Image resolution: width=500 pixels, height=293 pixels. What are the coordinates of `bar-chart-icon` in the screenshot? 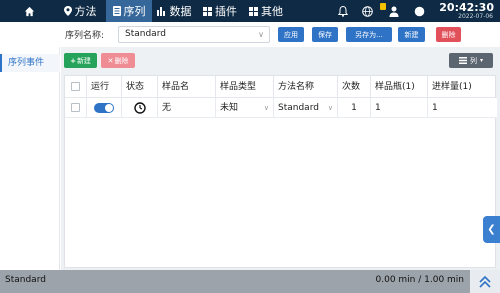 It's located at (160, 11).